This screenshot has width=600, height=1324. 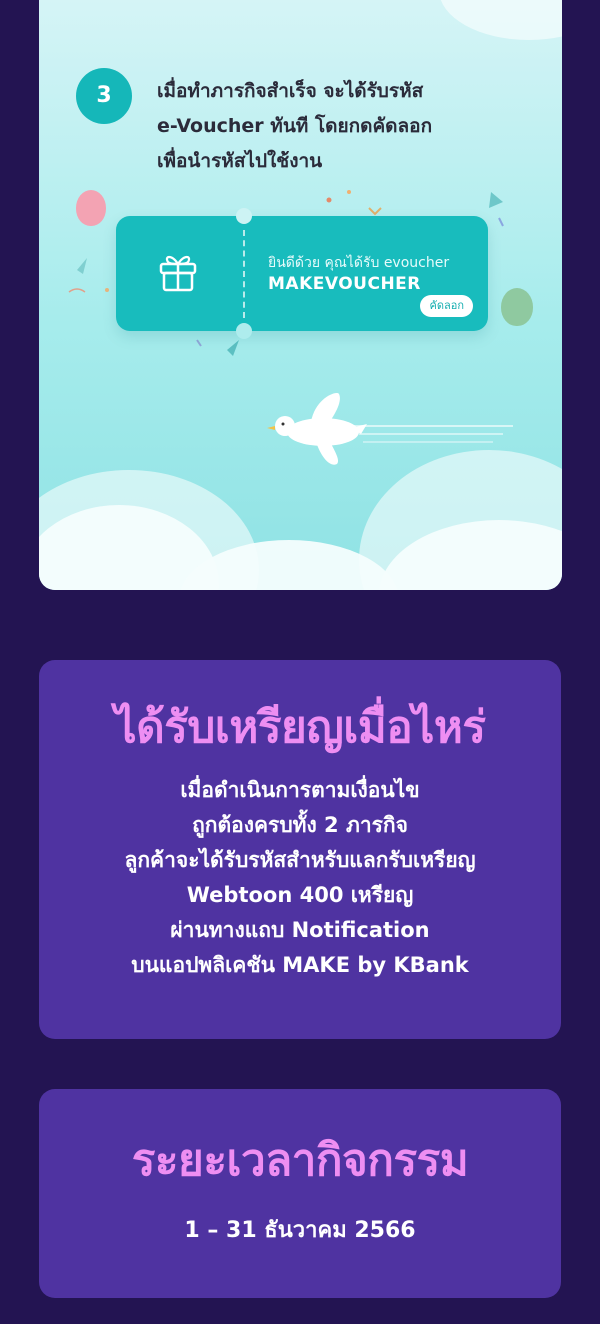 I want to click on reward-title: ได้รับเหรียญเมื่อไหร่, so click(x=300, y=727).